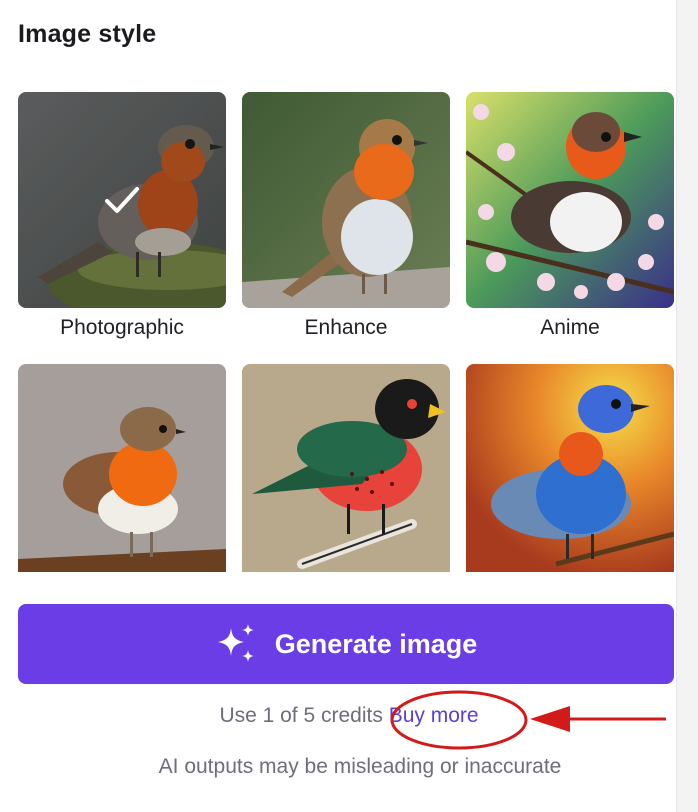 This screenshot has width=698, height=812. I want to click on generate-image-button: Generate image, so click(346, 644).